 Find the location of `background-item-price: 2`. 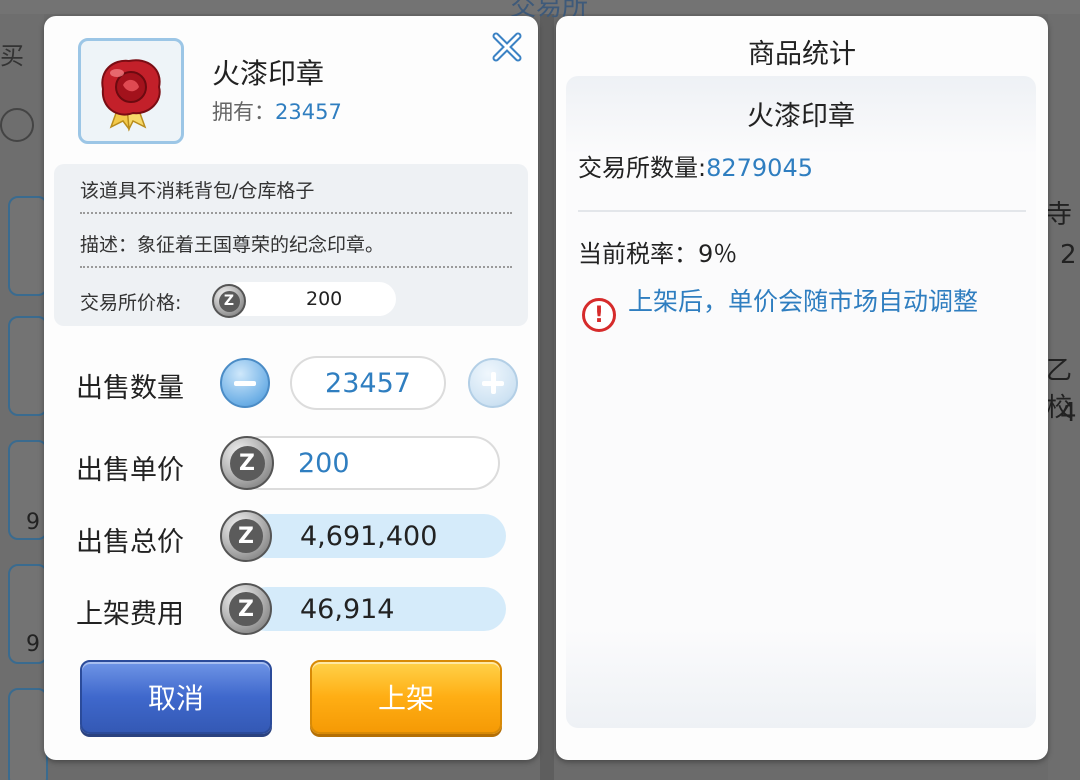

background-item-price: 2 is located at coordinates (1068, 255).